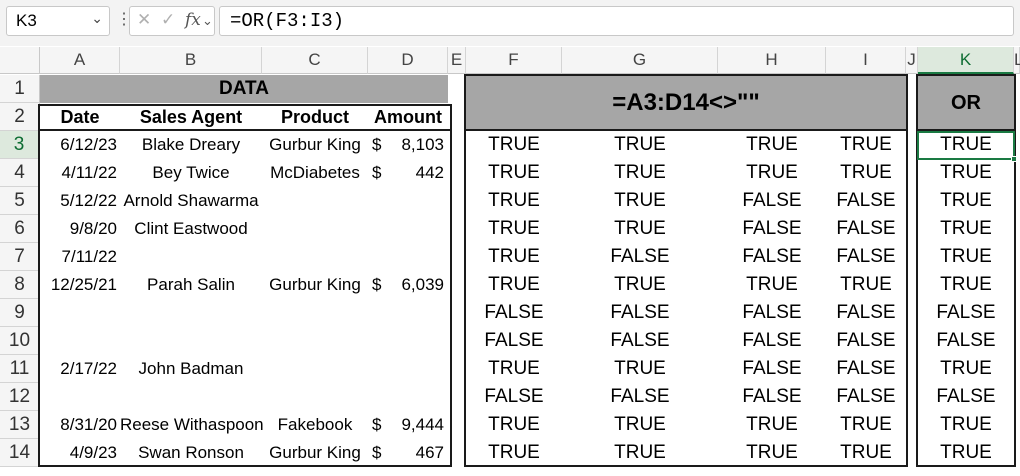 The height and width of the screenshot is (476, 1020). I want to click on column-header-a: A, so click(80, 60).